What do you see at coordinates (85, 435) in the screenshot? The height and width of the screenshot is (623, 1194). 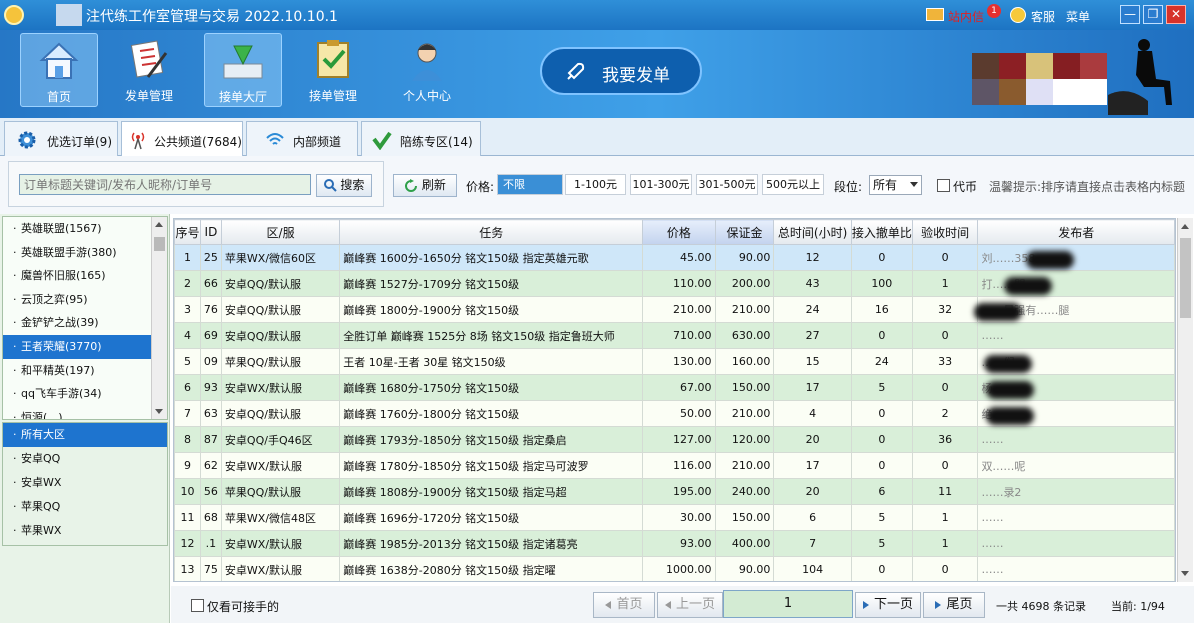 I see `region-item-selected: 所有大区` at bounding box center [85, 435].